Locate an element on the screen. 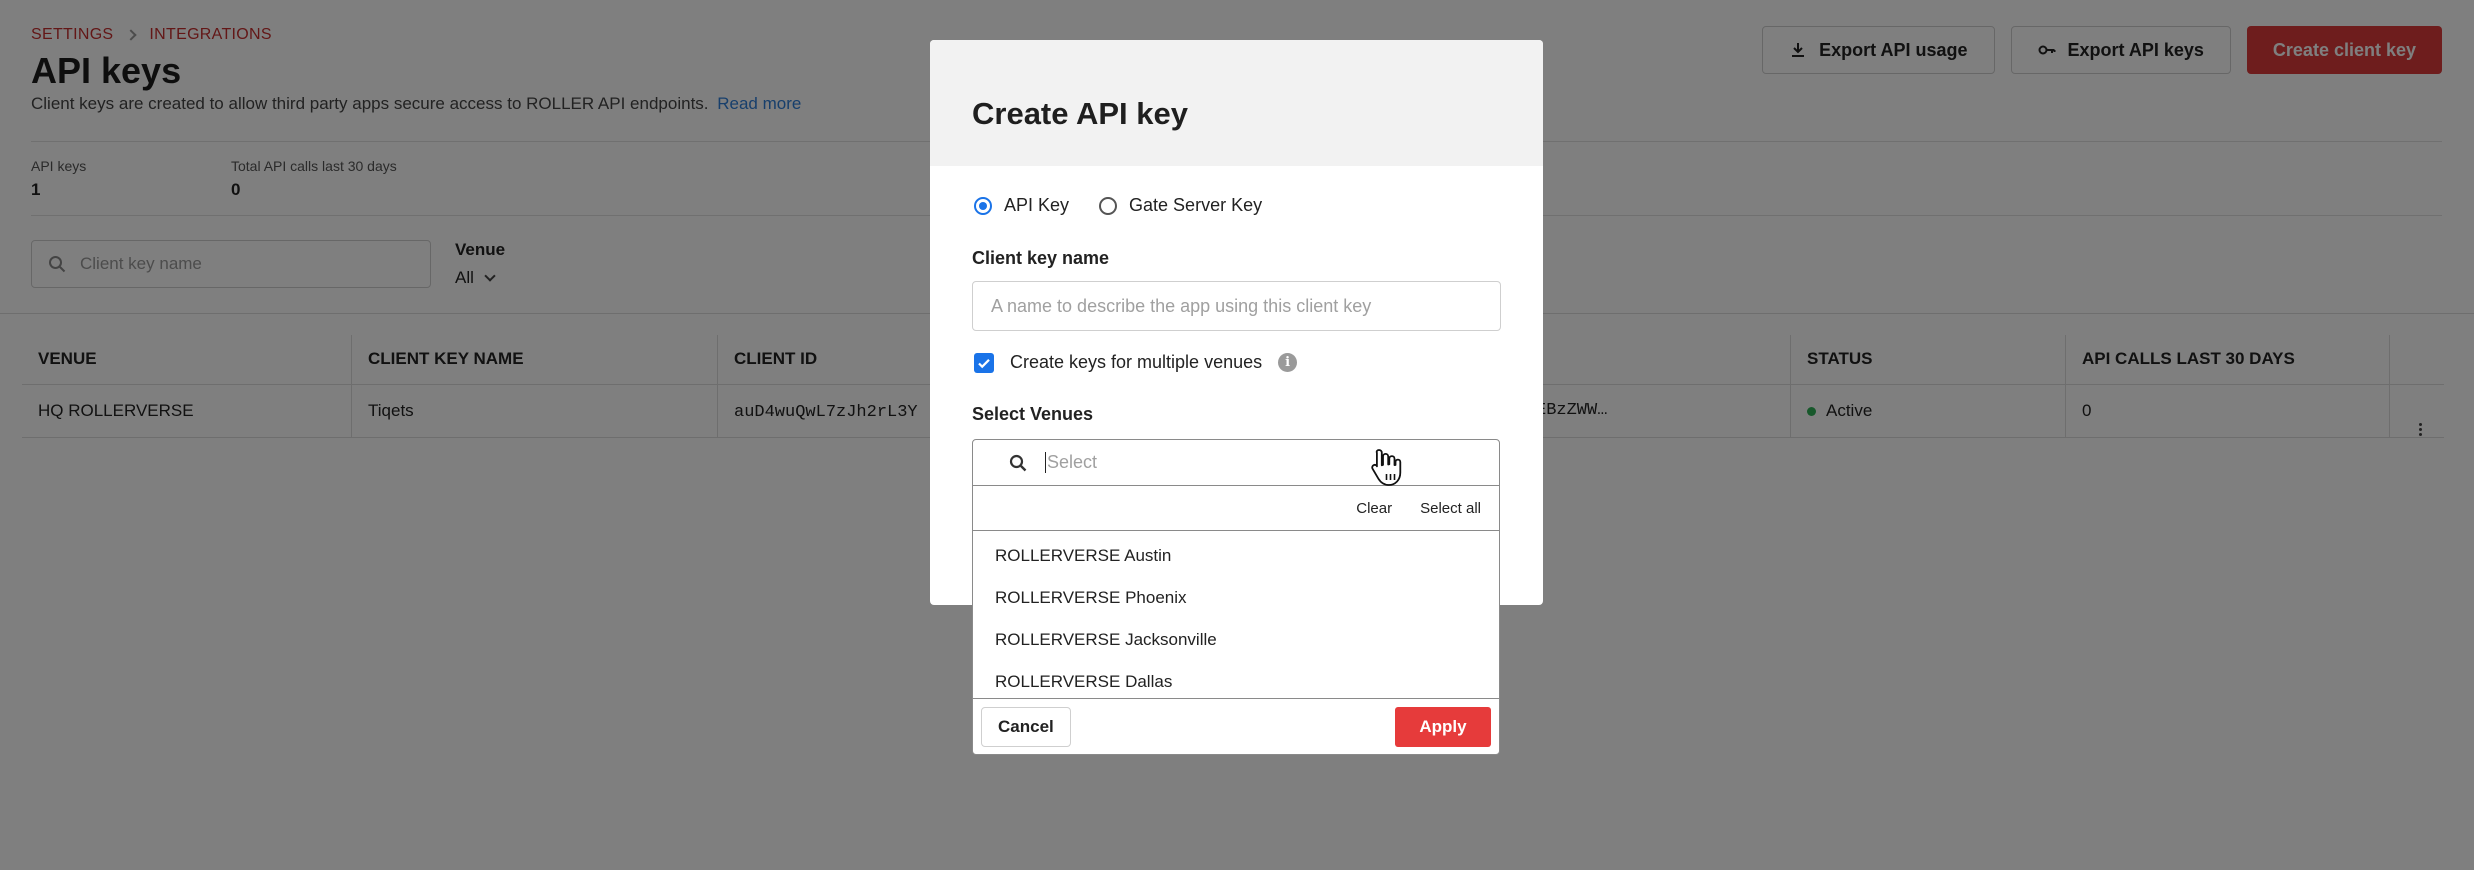 This screenshot has height=870, width=2474. client-key-name-label: Client key name is located at coordinates (1041, 258).